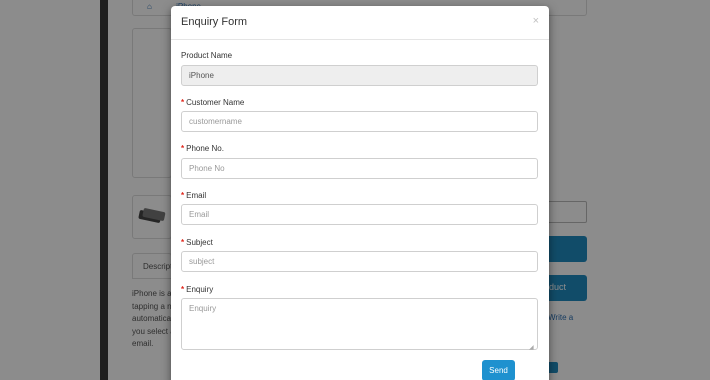 This screenshot has height=380, width=710. What do you see at coordinates (536, 21) in the screenshot?
I see `close-icon: ×` at bounding box center [536, 21].